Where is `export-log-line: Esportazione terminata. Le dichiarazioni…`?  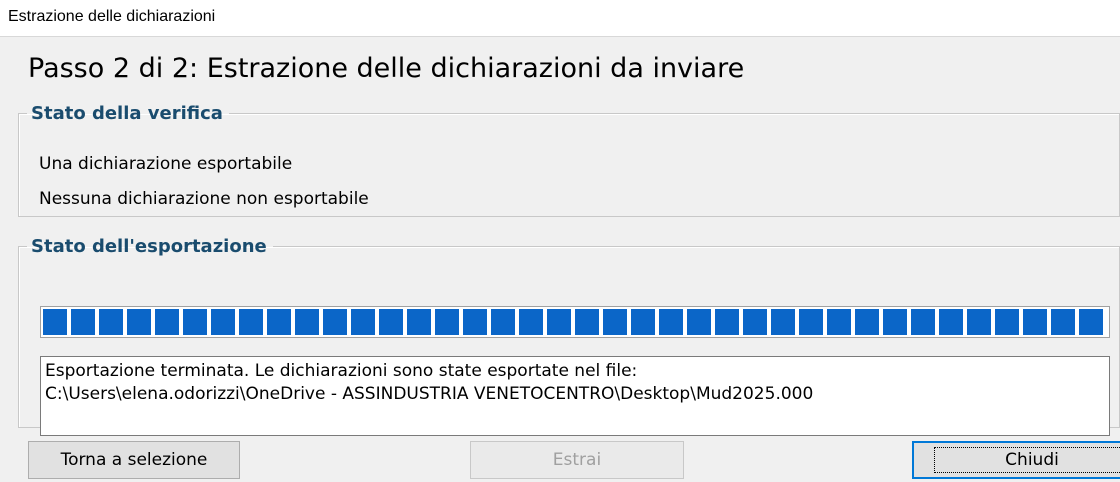
export-log-line: Esportazione terminata. Le dichiarazioni… is located at coordinates (341, 371).